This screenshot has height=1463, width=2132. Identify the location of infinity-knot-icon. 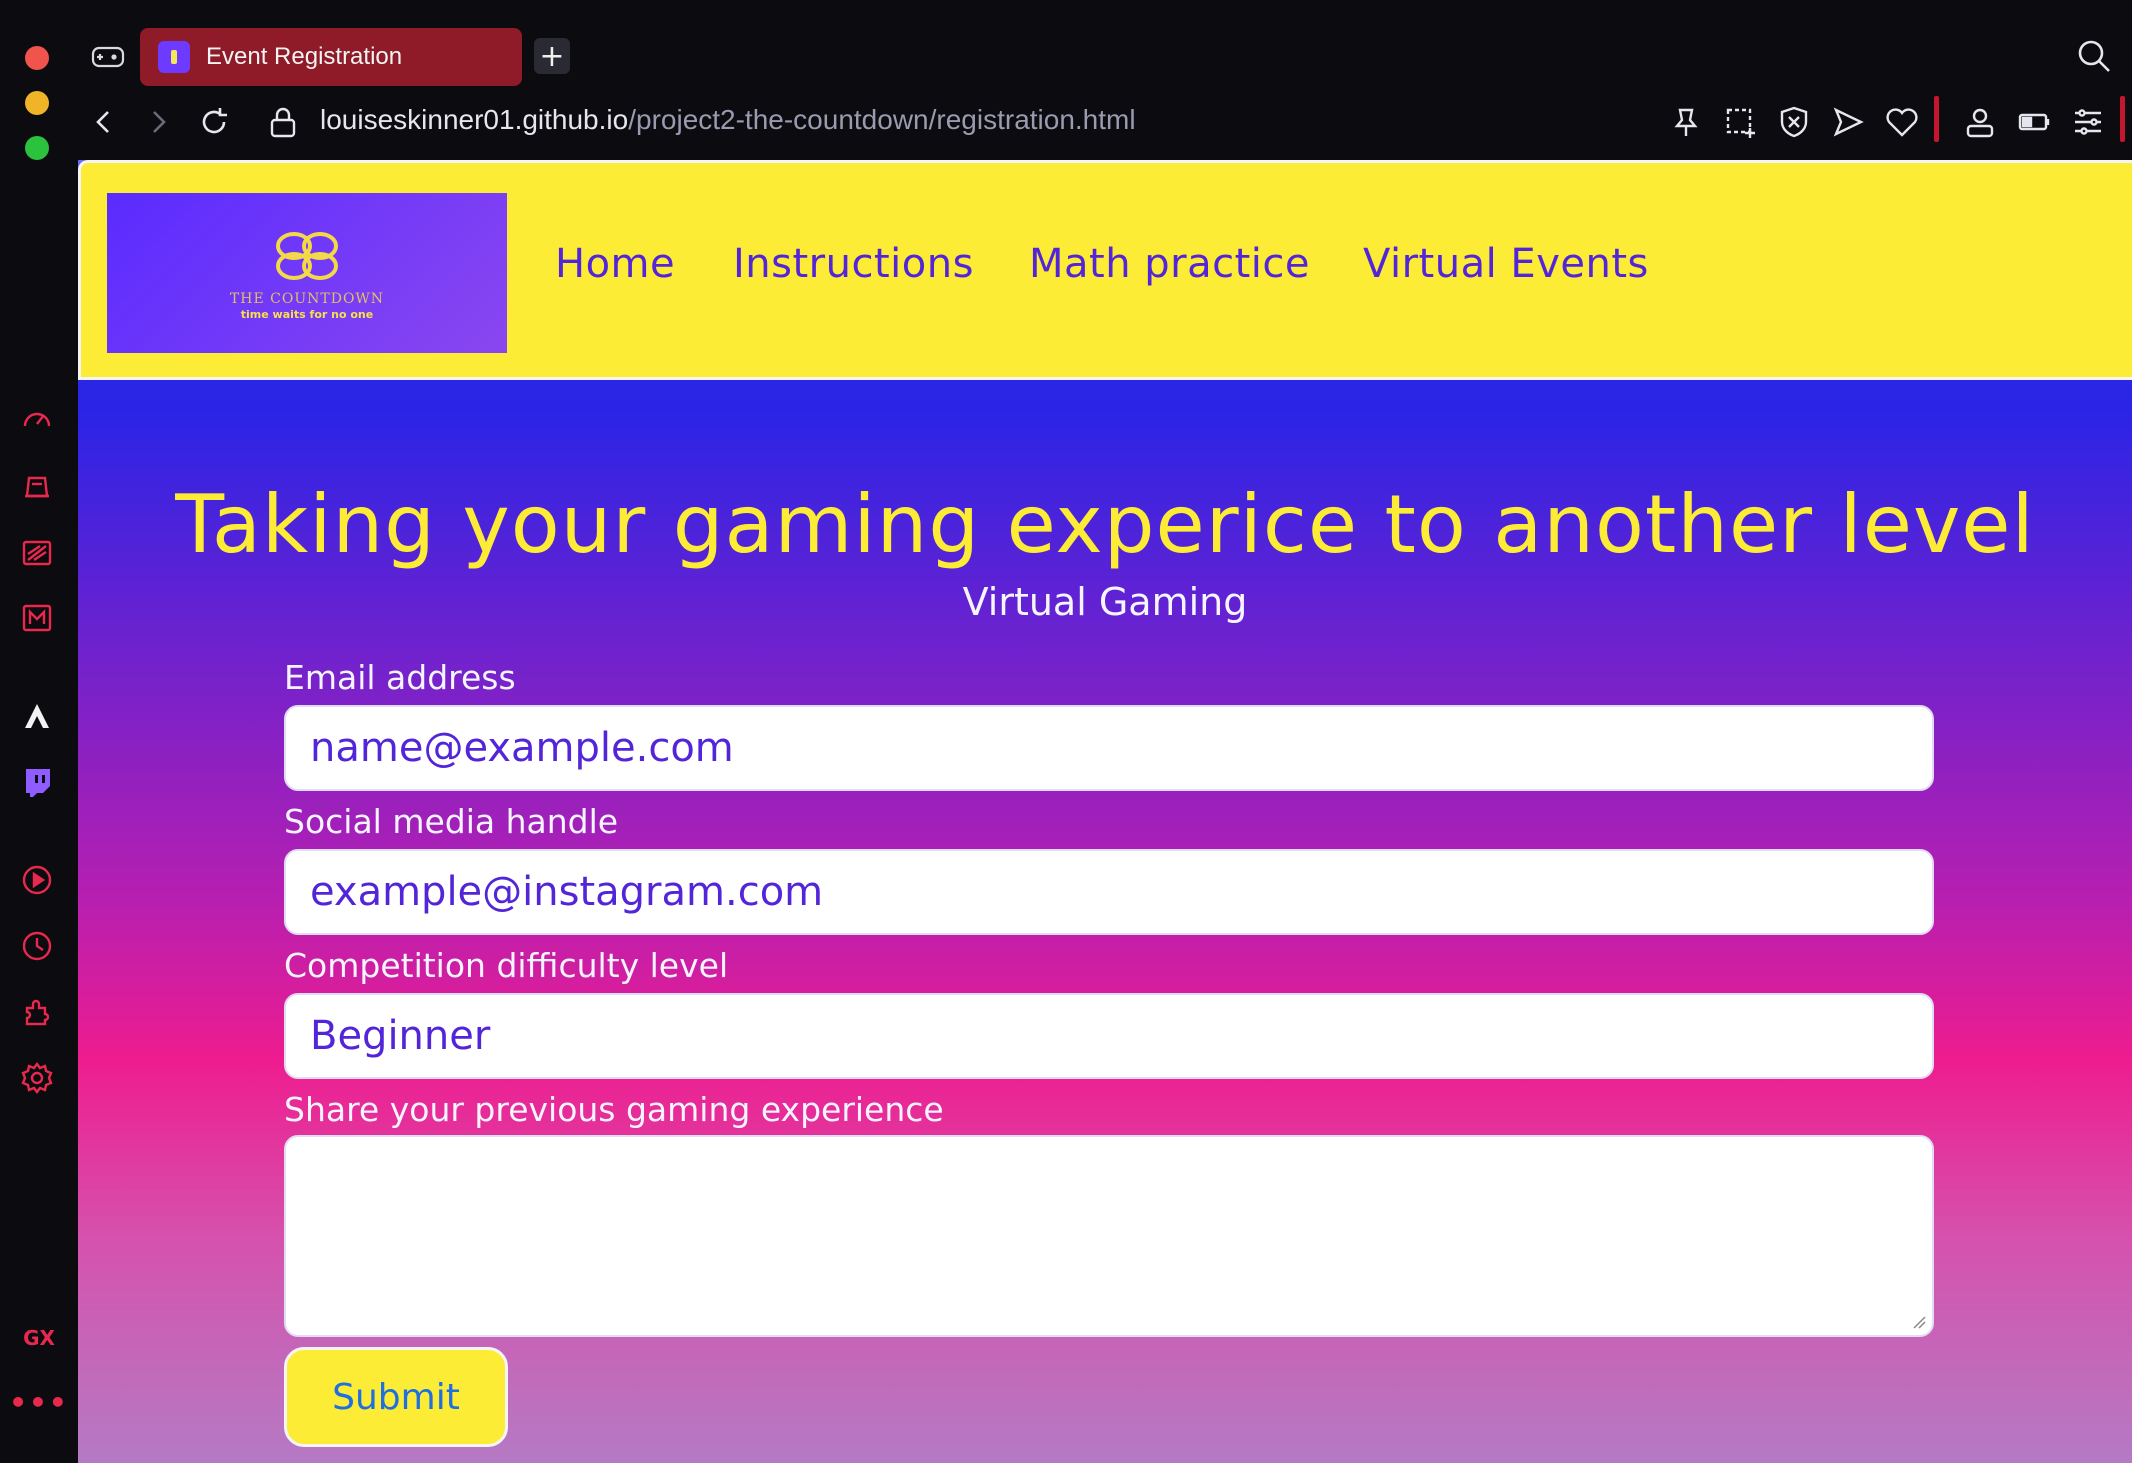
(307, 256).